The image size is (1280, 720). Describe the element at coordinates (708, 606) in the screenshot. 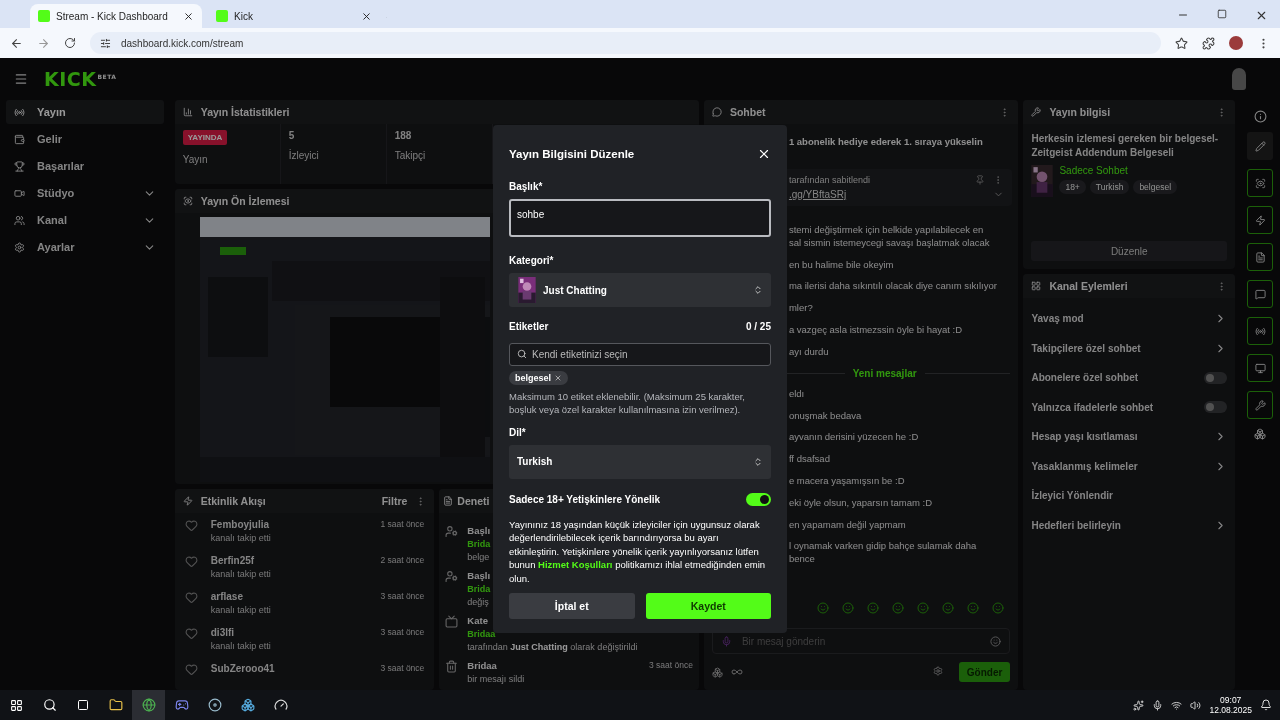

I see `save-button: Kaydet` at that location.